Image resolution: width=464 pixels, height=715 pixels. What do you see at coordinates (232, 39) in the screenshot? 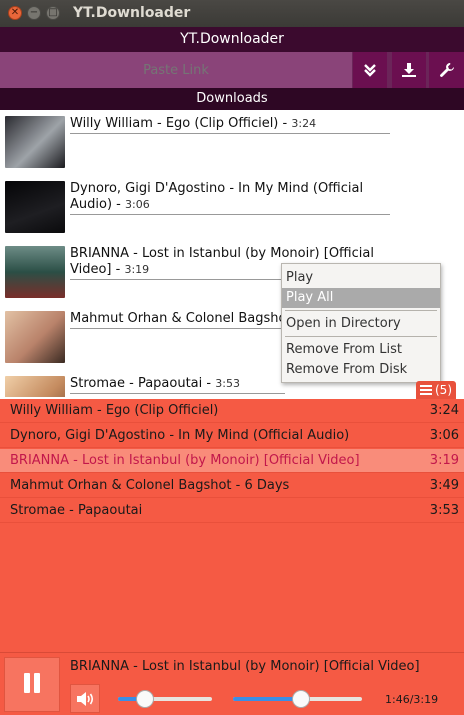
I see `app-header: YT.Downloader` at bounding box center [232, 39].